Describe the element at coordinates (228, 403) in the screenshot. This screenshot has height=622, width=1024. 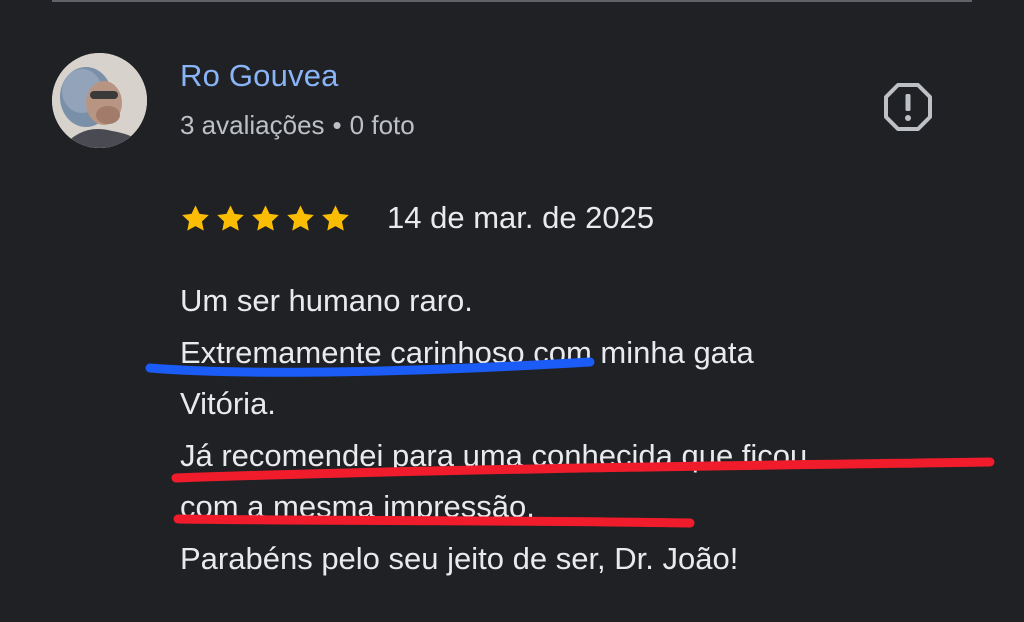
I see `review-line: Vitória.` at that location.